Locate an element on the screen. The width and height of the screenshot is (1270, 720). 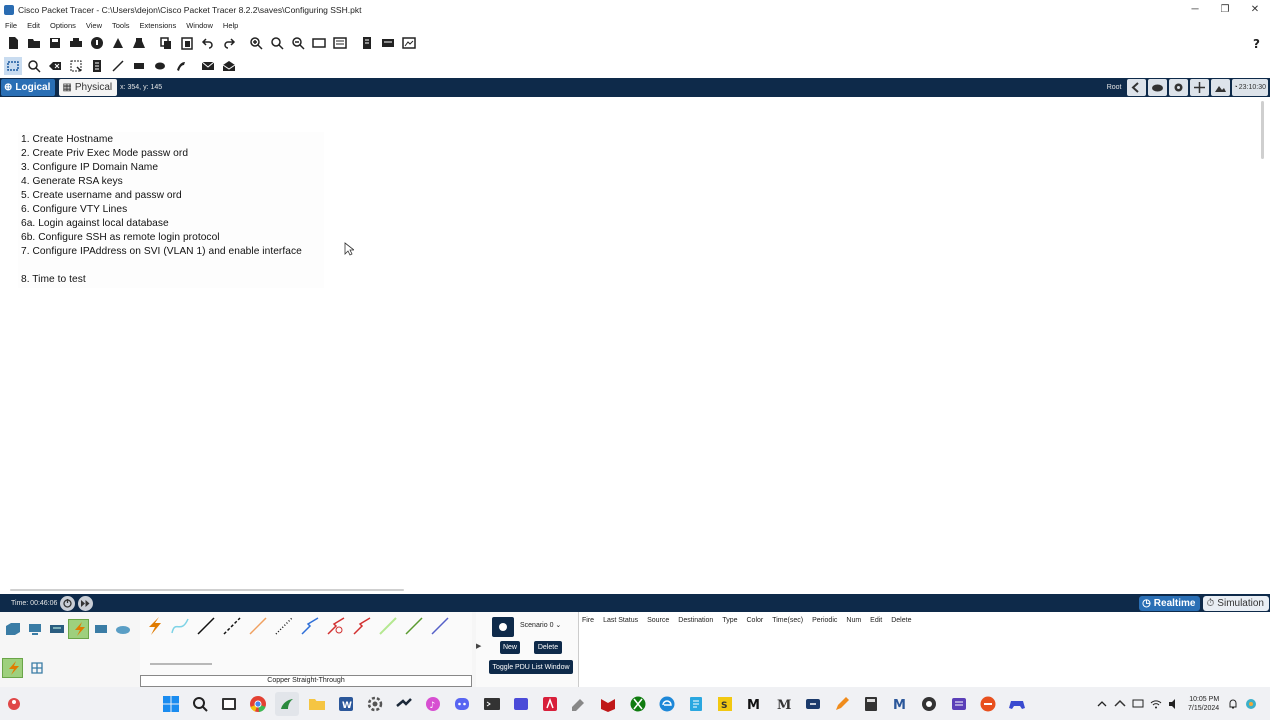
windows-start-icon is located at coordinates (171, 704).